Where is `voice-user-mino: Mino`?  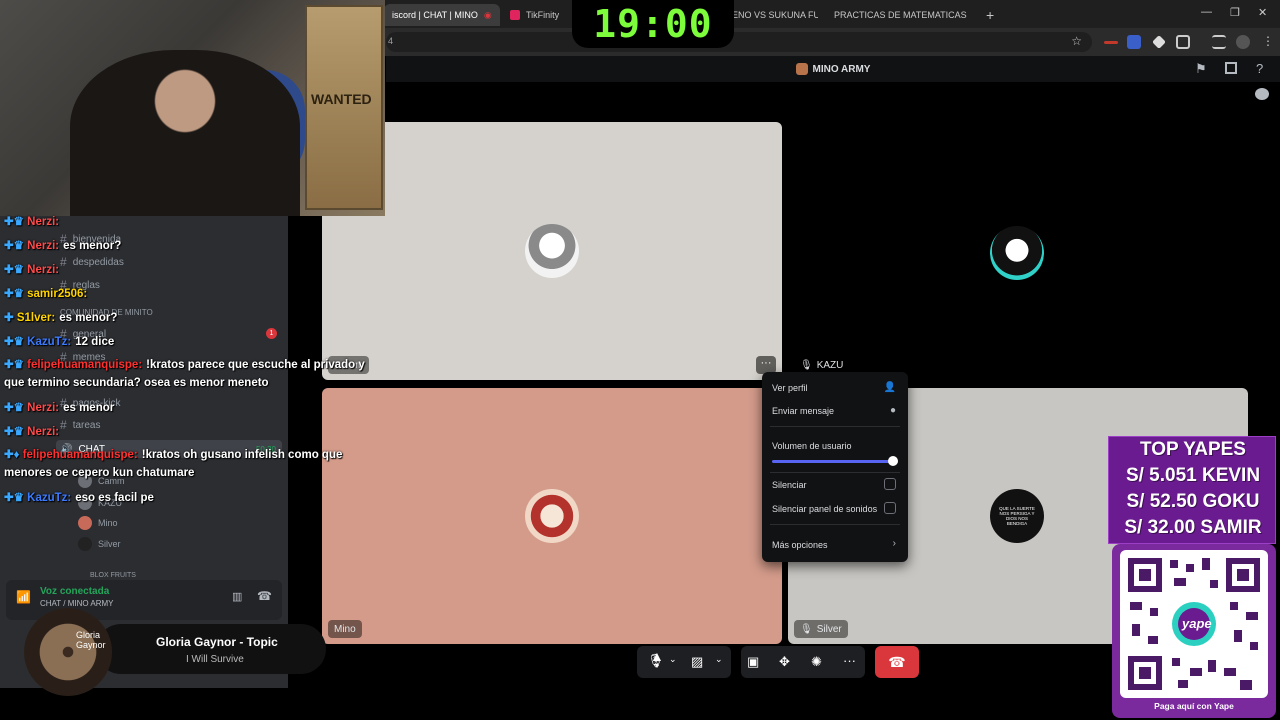
voice-user-mino: Mino is located at coordinates (98, 523).